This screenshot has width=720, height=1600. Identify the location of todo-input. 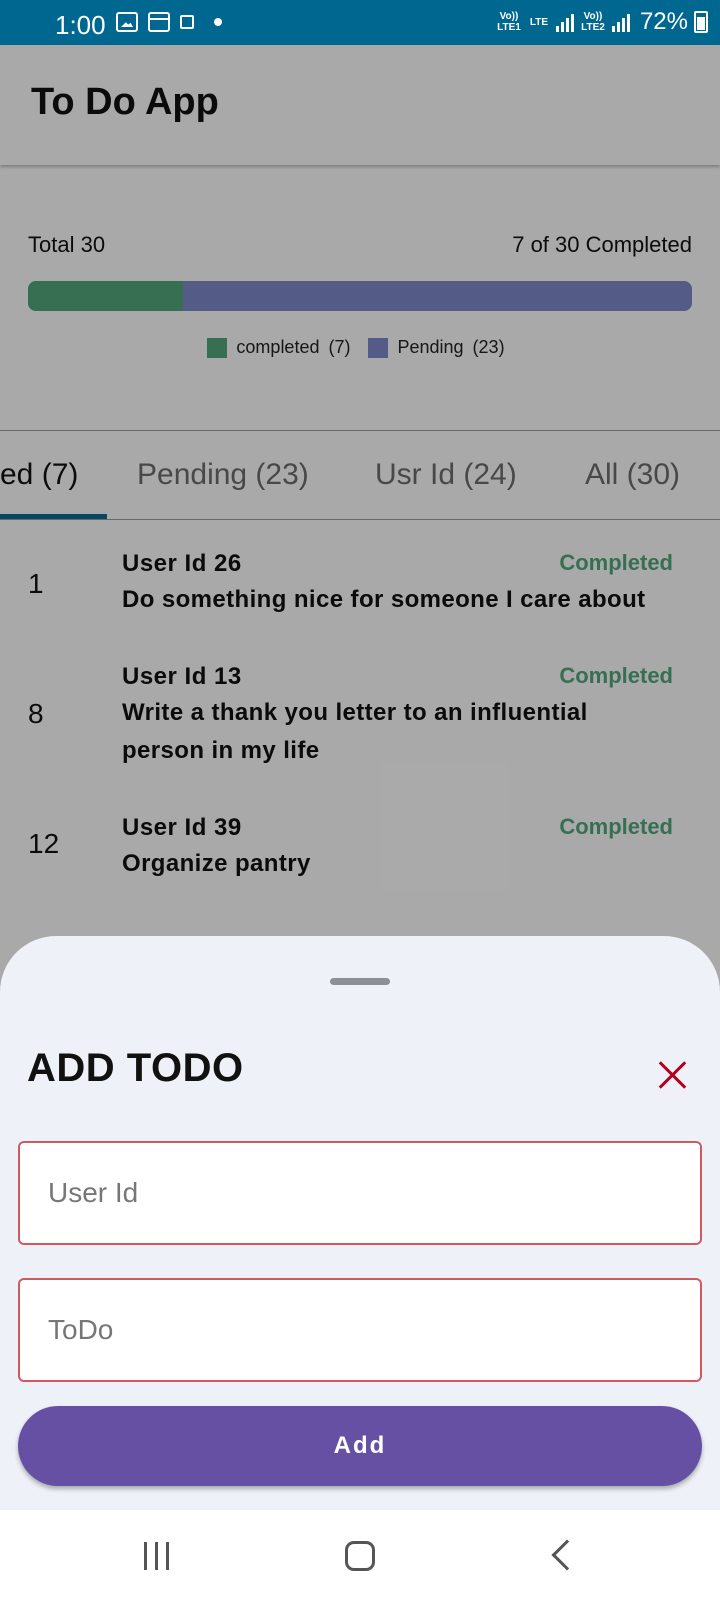
(360, 1330).